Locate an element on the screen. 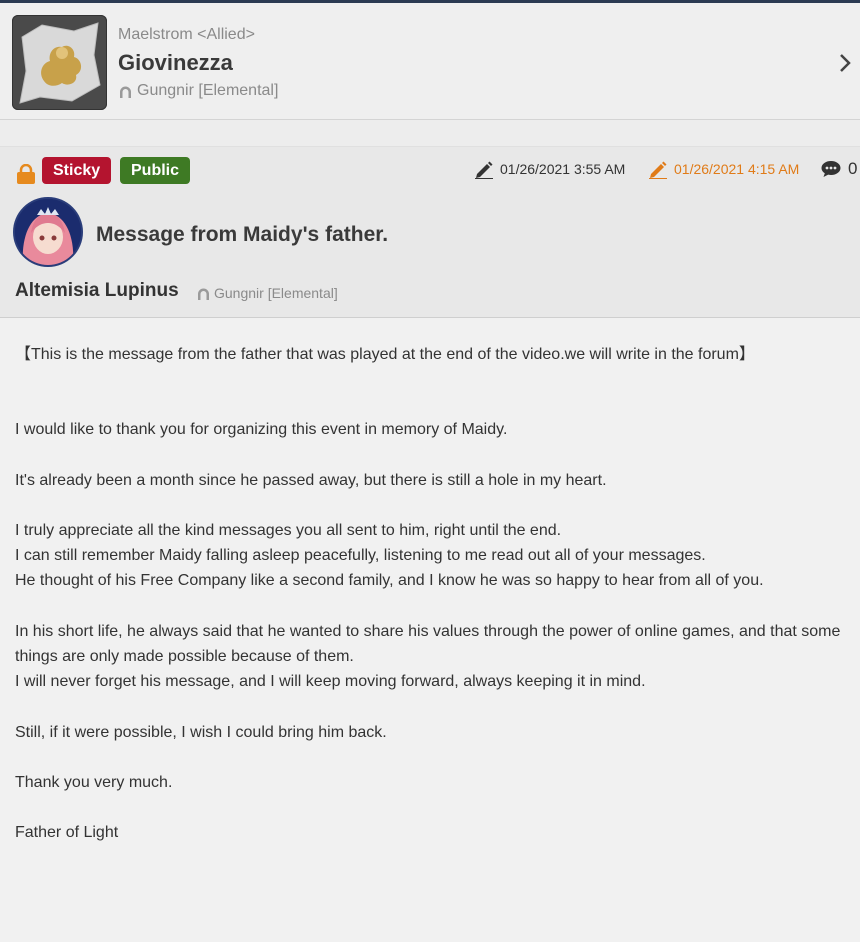  post-title: Message from Maidy's father. is located at coordinates (242, 234).